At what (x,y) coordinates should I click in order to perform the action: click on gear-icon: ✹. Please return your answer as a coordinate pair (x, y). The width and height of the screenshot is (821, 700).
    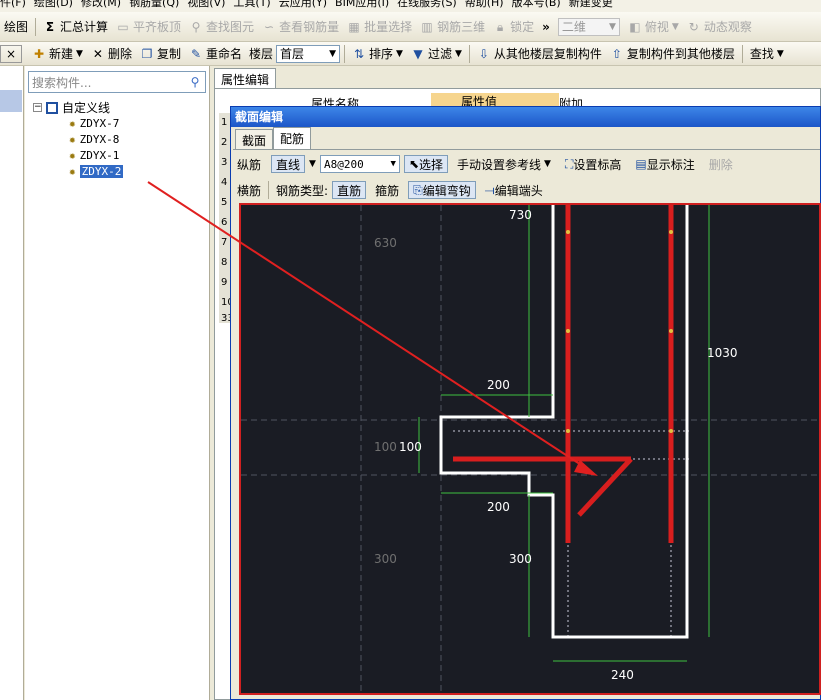
    Looking at the image, I should click on (72, 155).